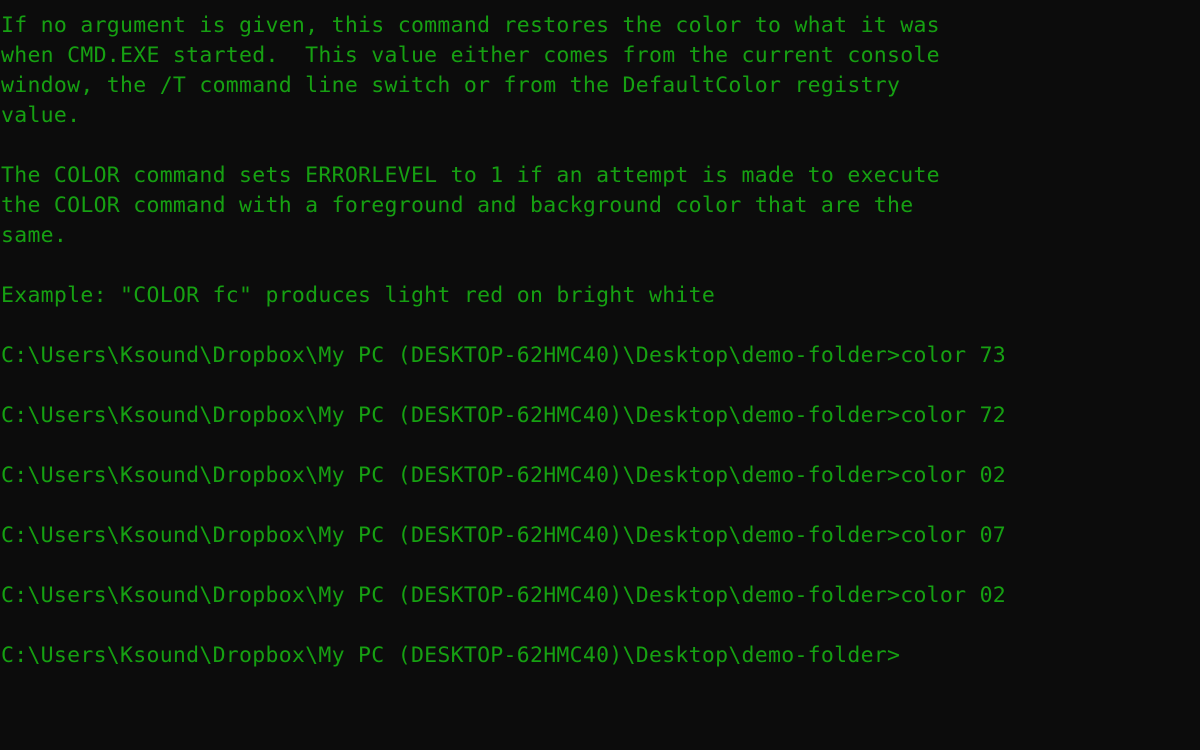 Image resolution: width=1200 pixels, height=750 pixels. I want to click on output-line: same., so click(34, 235).